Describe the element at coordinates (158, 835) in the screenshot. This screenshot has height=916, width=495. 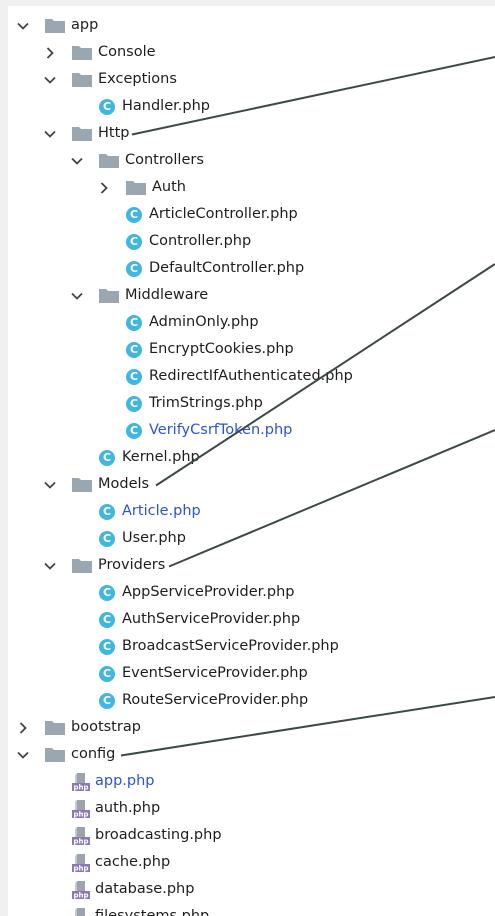
I see `tree-item-label: broadcasting.php` at that location.